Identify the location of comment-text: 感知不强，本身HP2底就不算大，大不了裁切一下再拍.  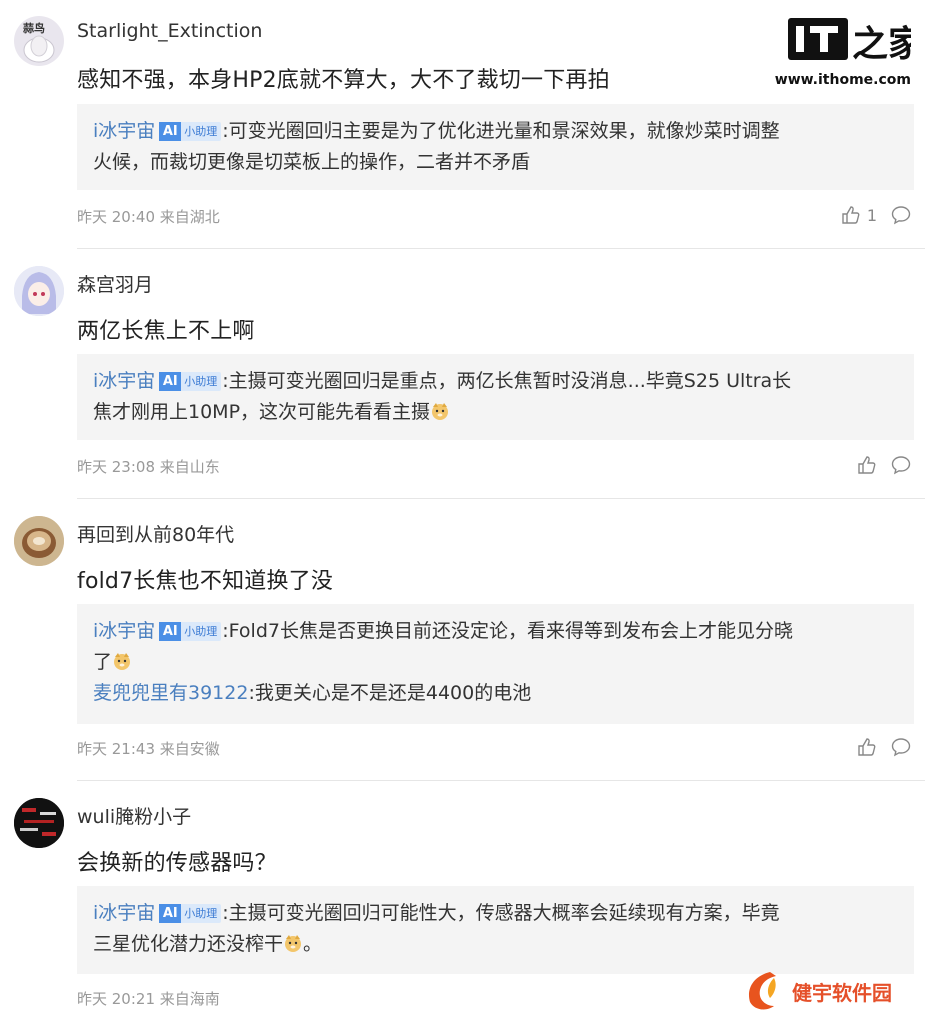
(343, 80).